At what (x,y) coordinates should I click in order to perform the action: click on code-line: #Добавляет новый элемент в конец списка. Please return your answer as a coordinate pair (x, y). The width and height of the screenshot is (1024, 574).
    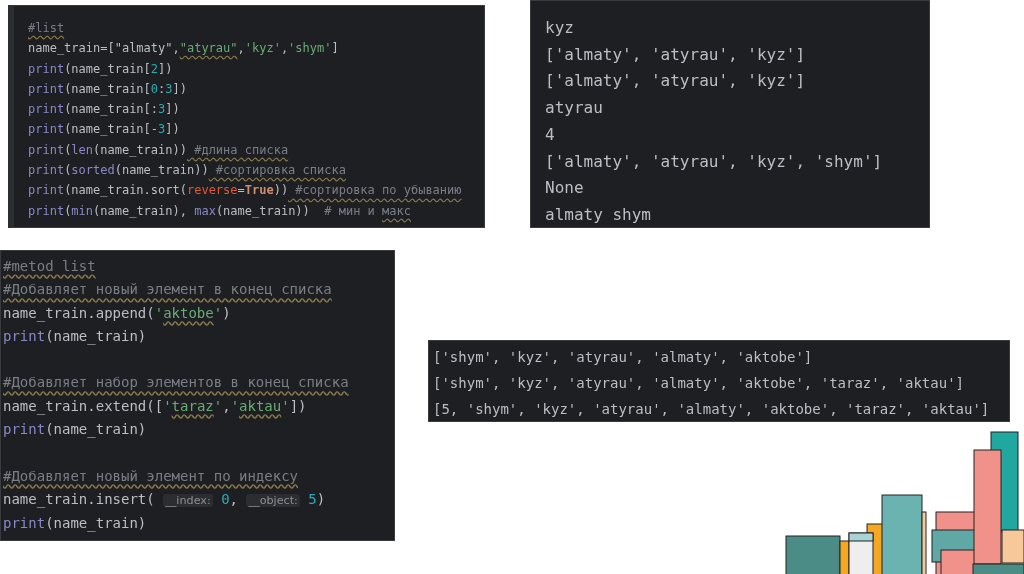
    Looking at the image, I should click on (168, 290).